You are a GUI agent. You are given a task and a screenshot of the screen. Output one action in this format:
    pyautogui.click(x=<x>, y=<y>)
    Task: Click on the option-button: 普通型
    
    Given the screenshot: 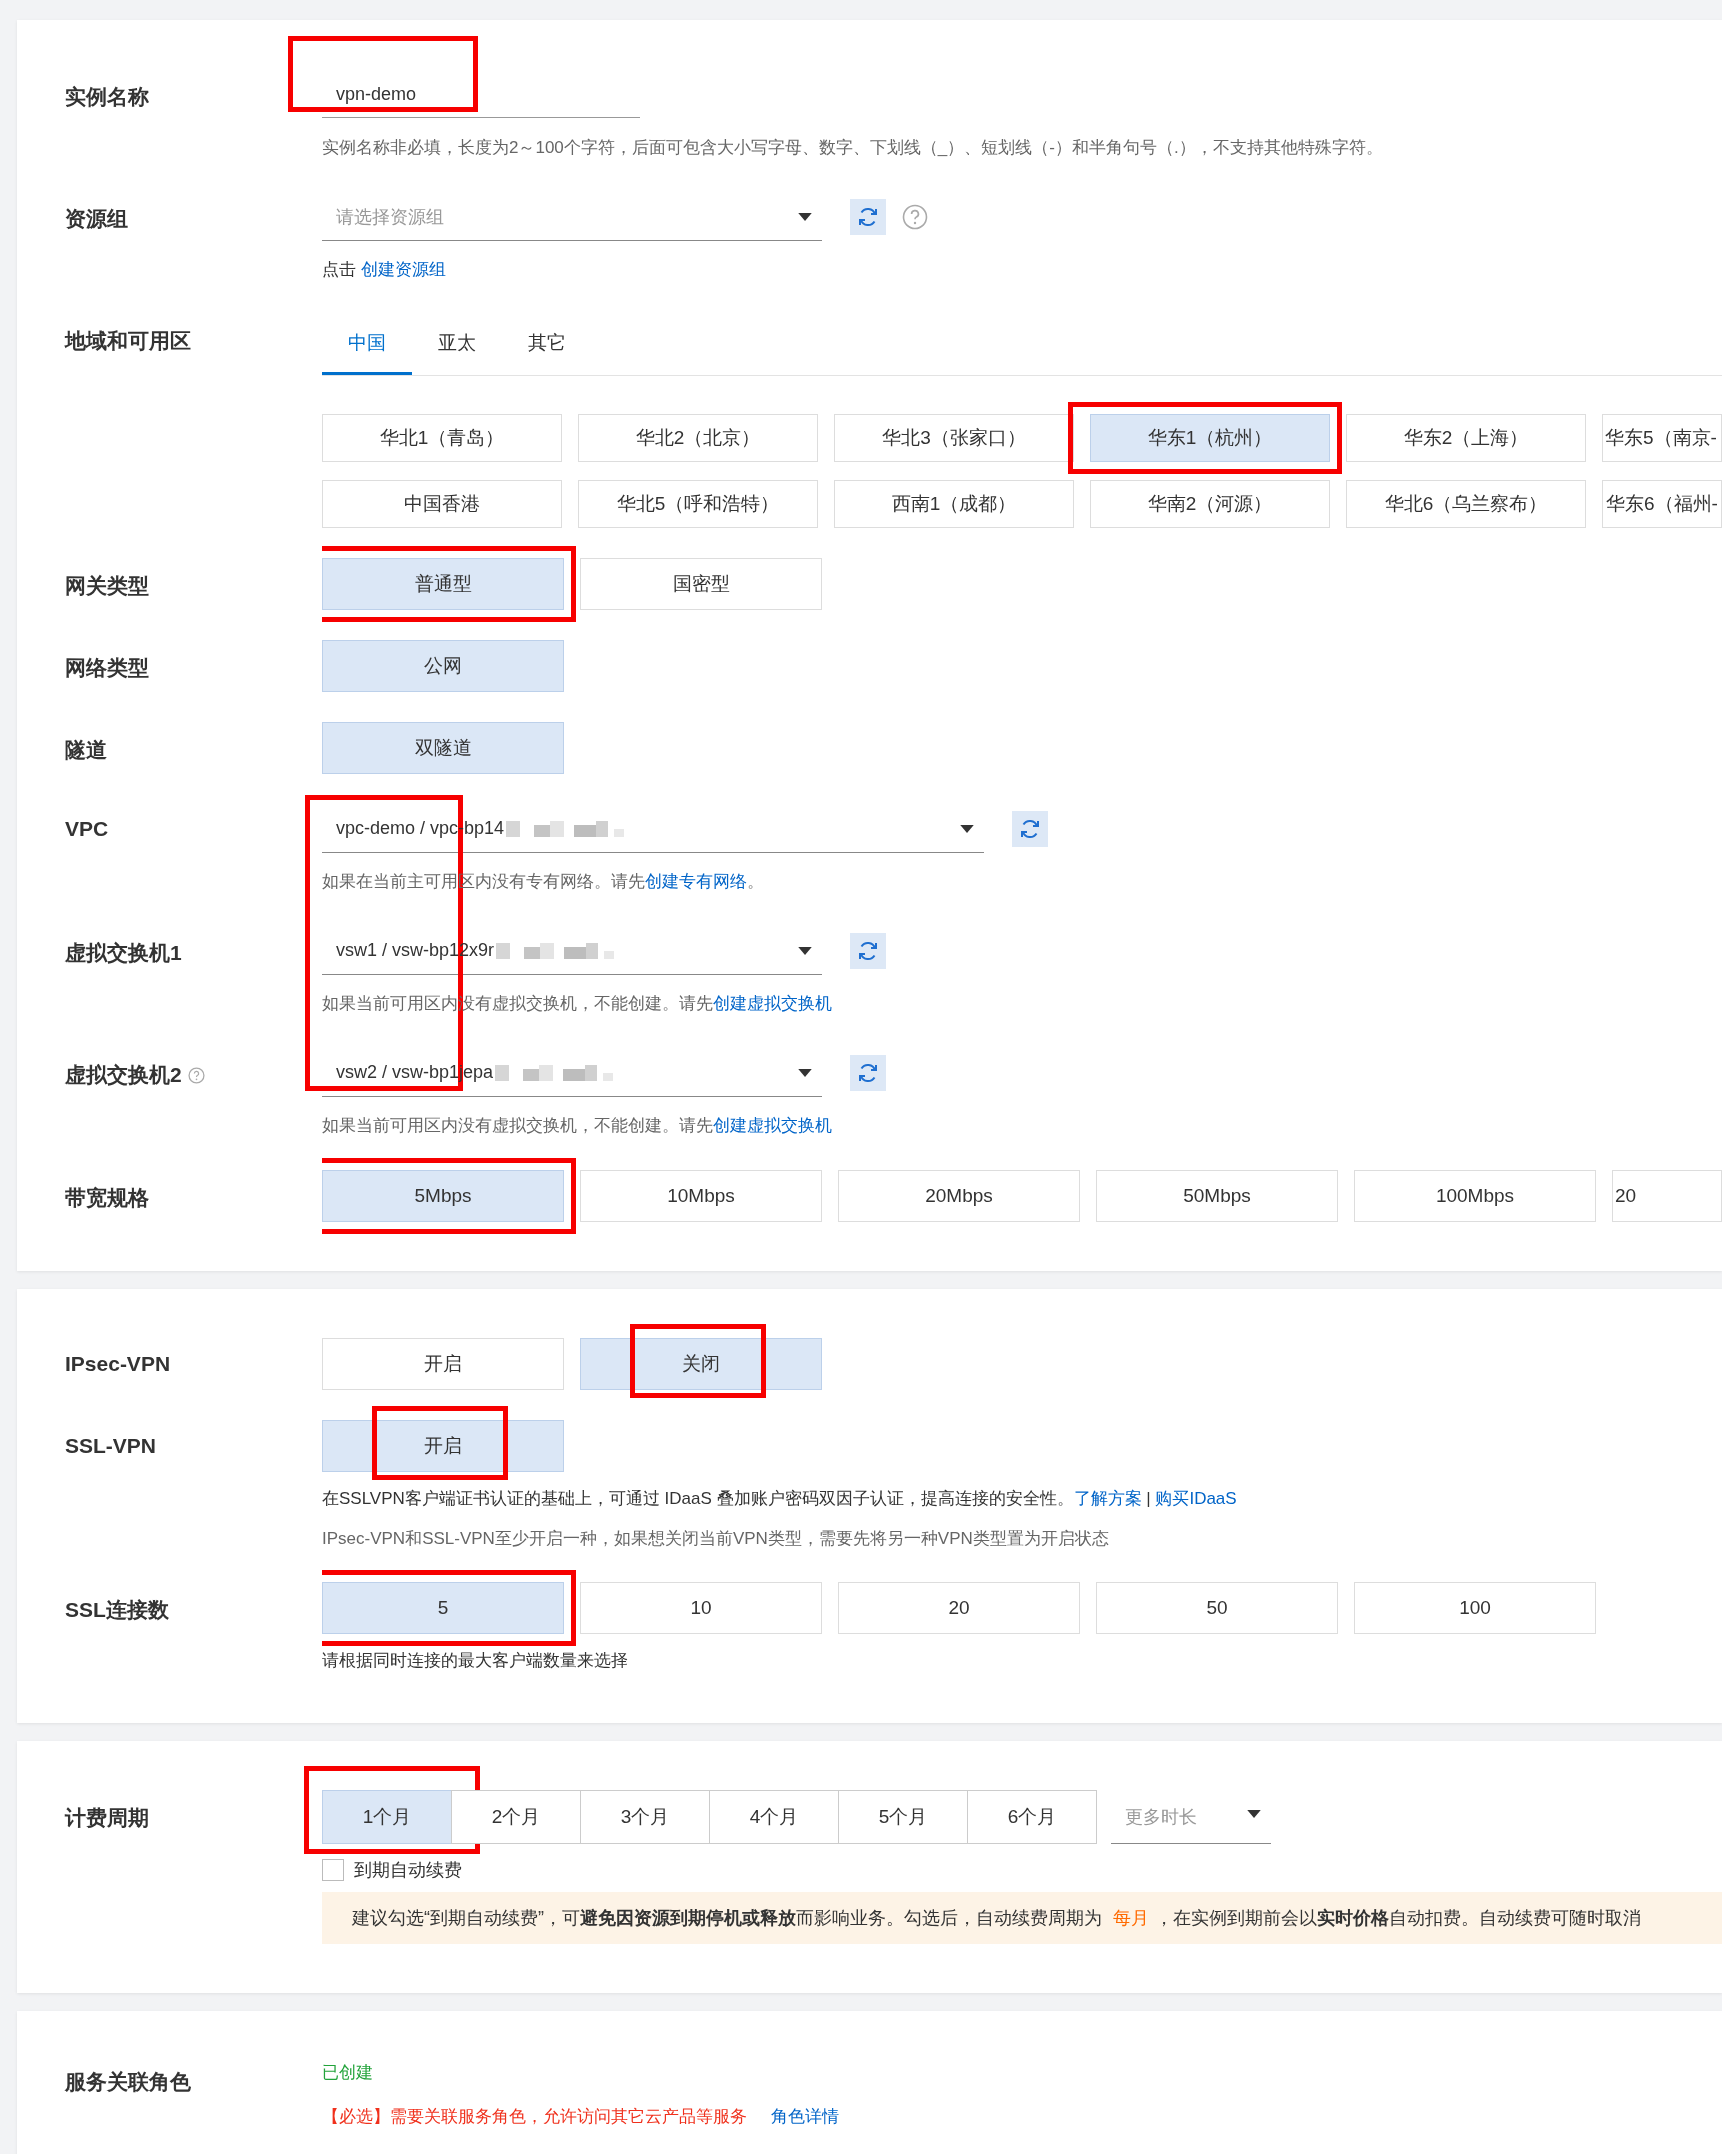 What is the action you would take?
    pyautogui.click(x=443, y=584)
    